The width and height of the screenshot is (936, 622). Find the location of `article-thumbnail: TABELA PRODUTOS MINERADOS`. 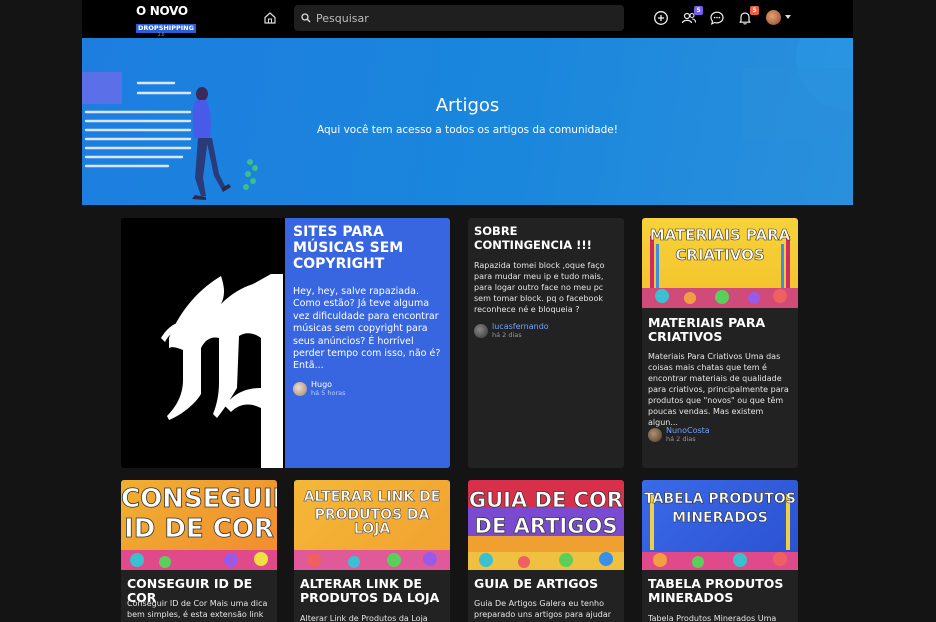

article-thumbnail: TABELA PRODUTOS MINERADOS is located at coordinates (720, 525).